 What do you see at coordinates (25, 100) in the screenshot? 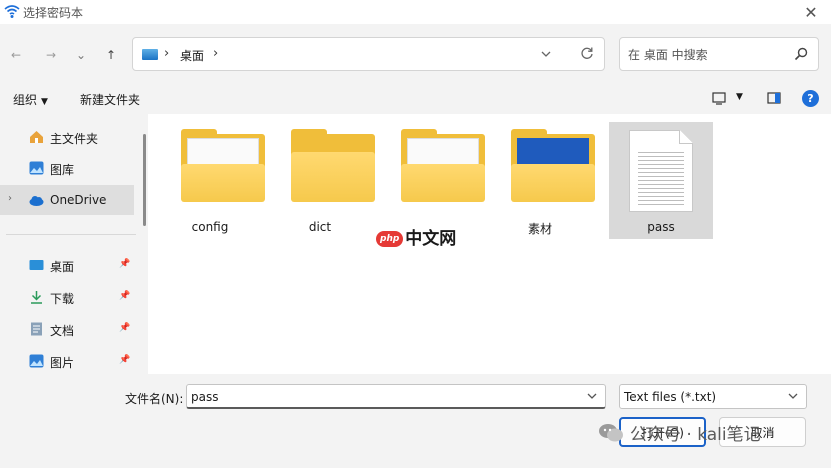
I see `organize-label: 组织` at bounding box center [25, 100].